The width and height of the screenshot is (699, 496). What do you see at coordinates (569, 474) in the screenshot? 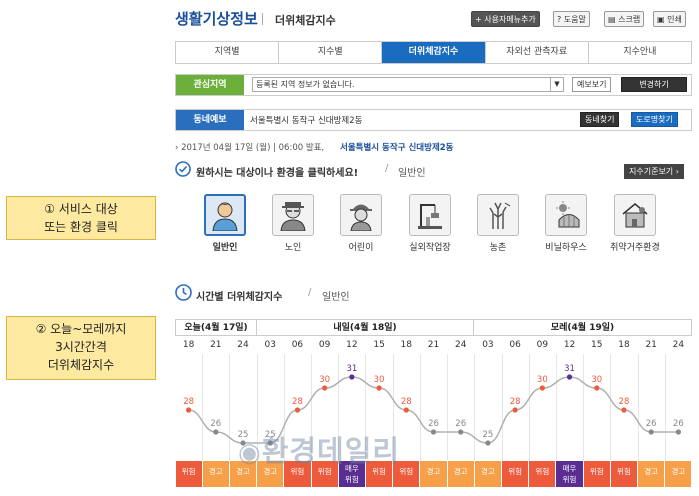
I see `risk-level-cell: 매우위험` at bounding box center [569, 474].